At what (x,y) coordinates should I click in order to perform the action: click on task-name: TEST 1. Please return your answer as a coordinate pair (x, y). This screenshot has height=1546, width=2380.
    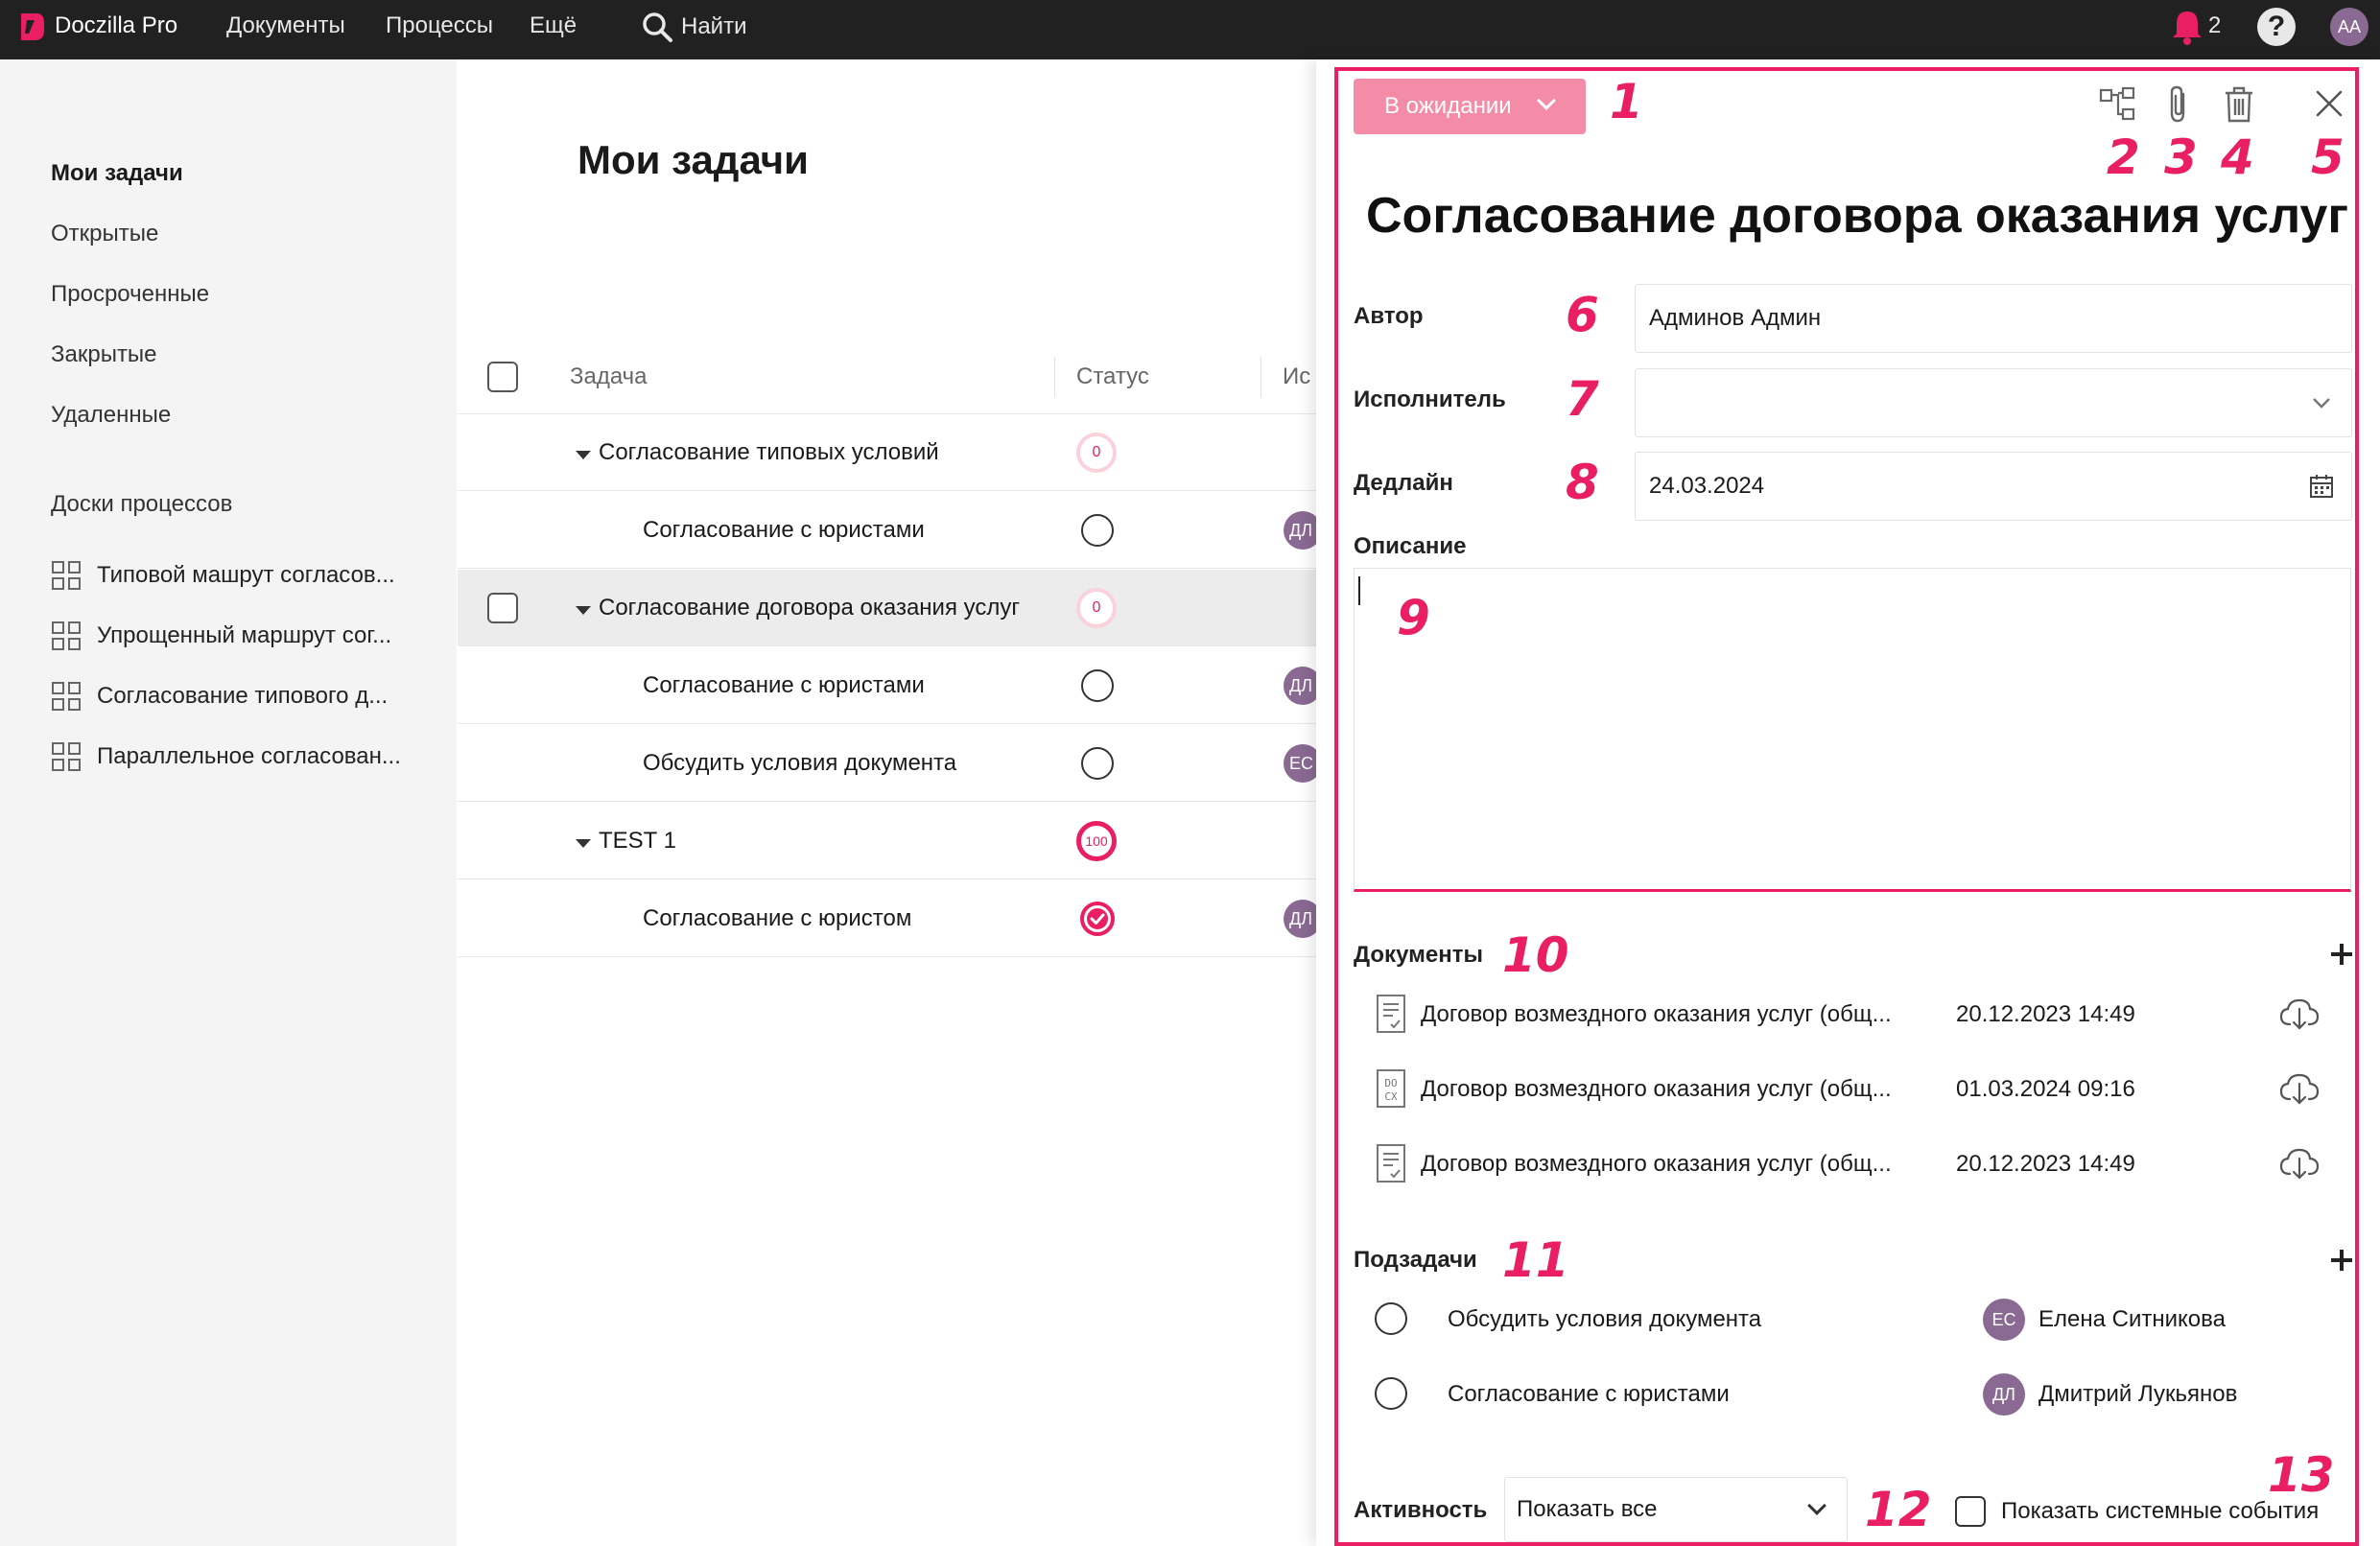
    Looking at the image, I should click on (637, 841).